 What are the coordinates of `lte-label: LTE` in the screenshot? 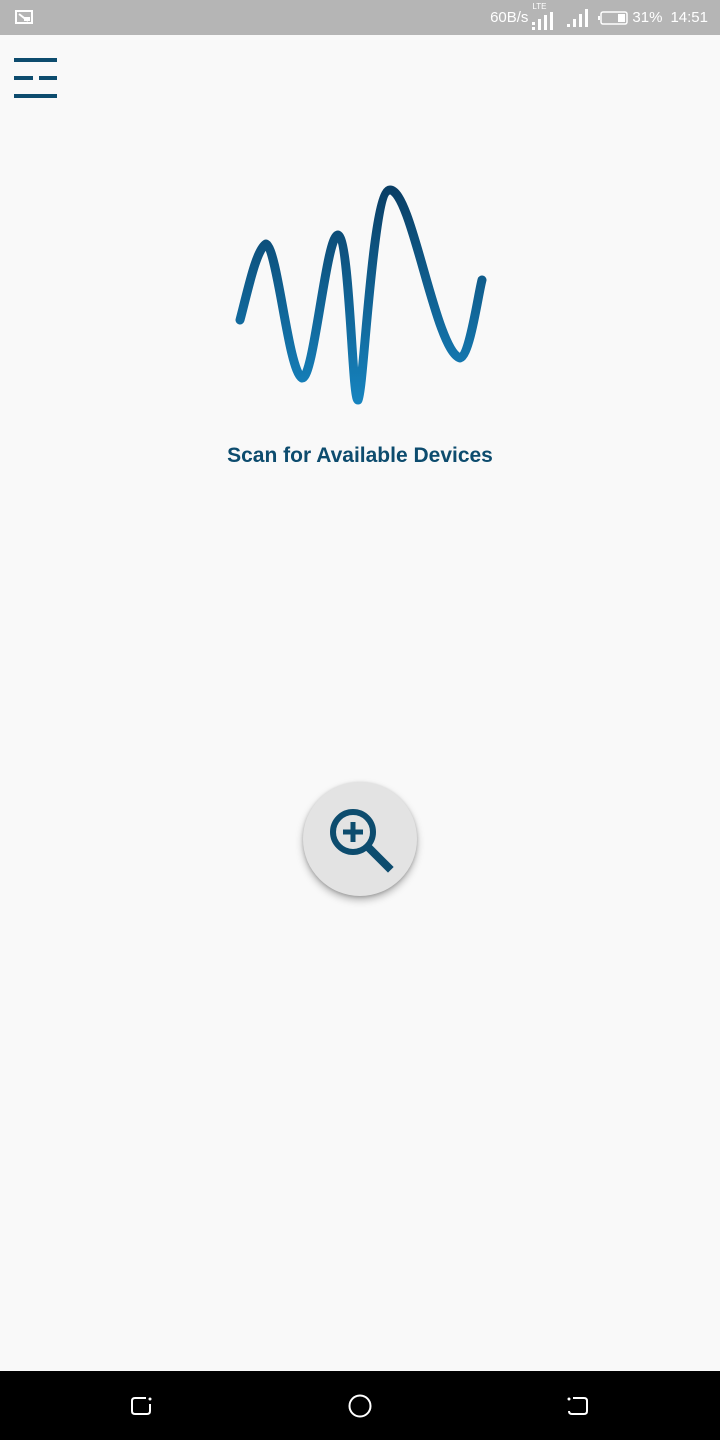 It's located at (539, 6).